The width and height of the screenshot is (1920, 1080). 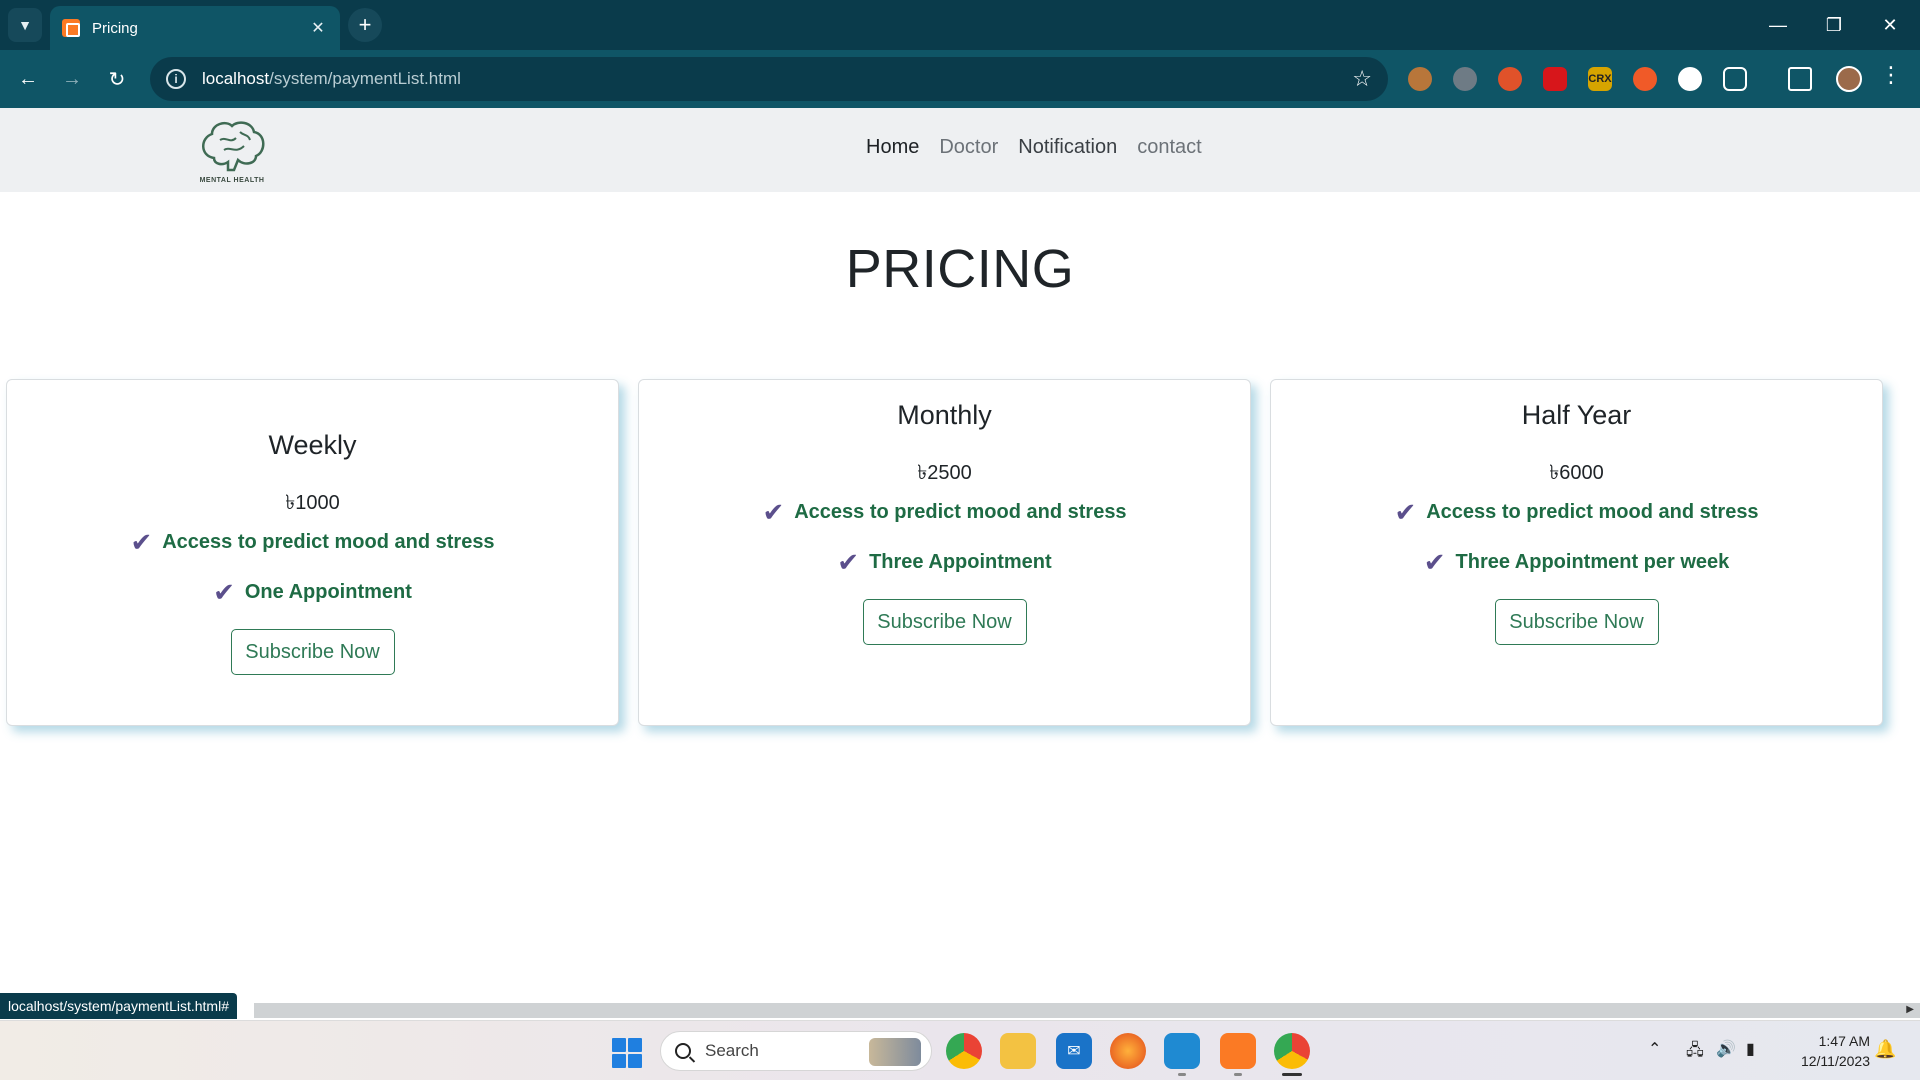 What do you see at coordinates (28, 79) in the screenshot?
I see `back-button: ←` at bounding box center [28, 79].